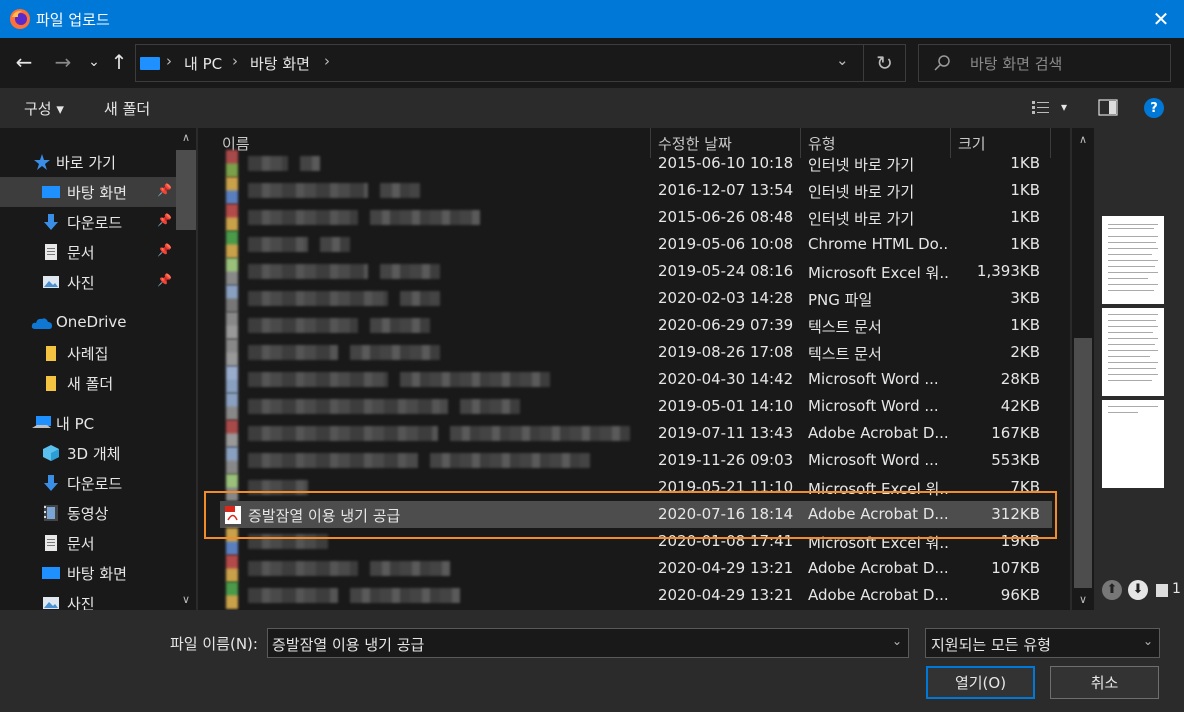 This screenshot has width=1184, height=712. I want to click on preview-page-number: 1, so click(1176, 589).